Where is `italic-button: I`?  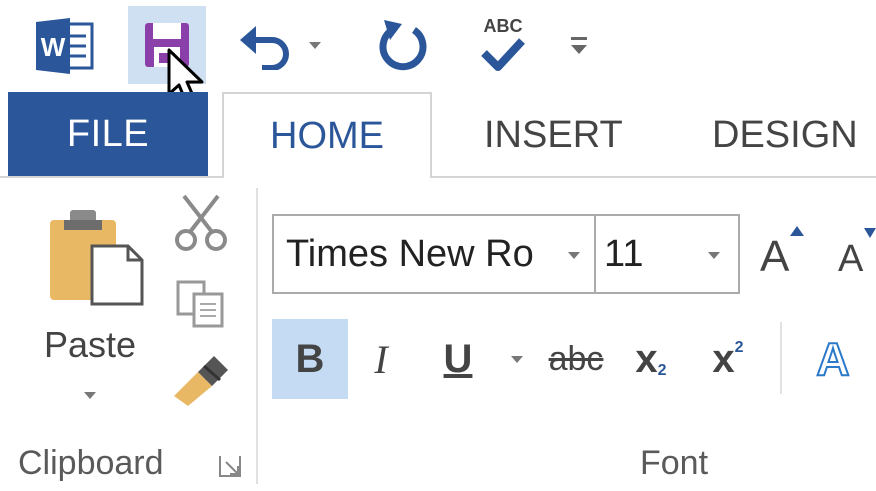 italic-button: I is located at coordinates (381, 359).